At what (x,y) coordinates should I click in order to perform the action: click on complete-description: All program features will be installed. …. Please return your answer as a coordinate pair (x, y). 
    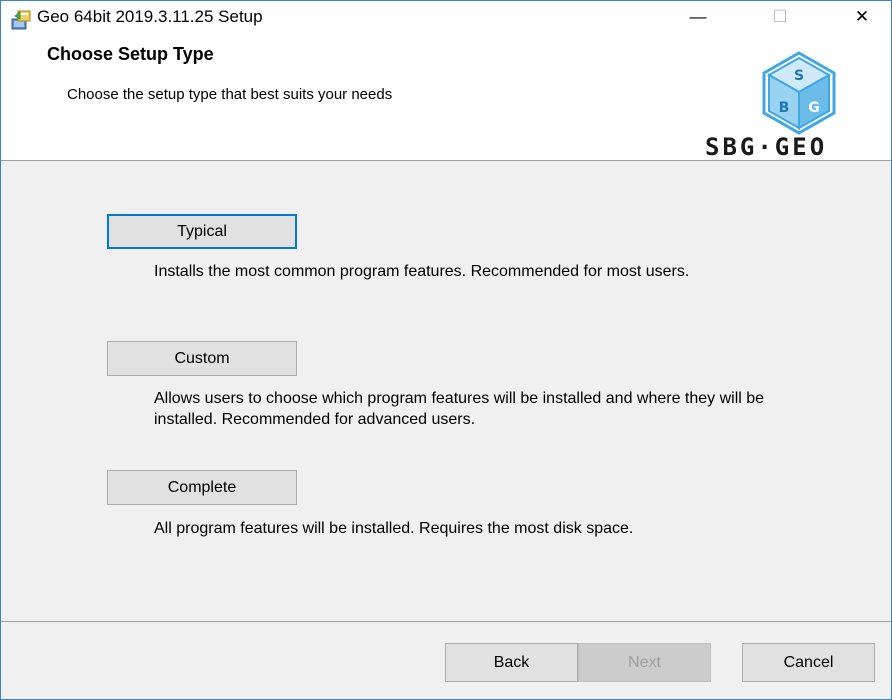
    Looking at the image, I should click on (394, 528).